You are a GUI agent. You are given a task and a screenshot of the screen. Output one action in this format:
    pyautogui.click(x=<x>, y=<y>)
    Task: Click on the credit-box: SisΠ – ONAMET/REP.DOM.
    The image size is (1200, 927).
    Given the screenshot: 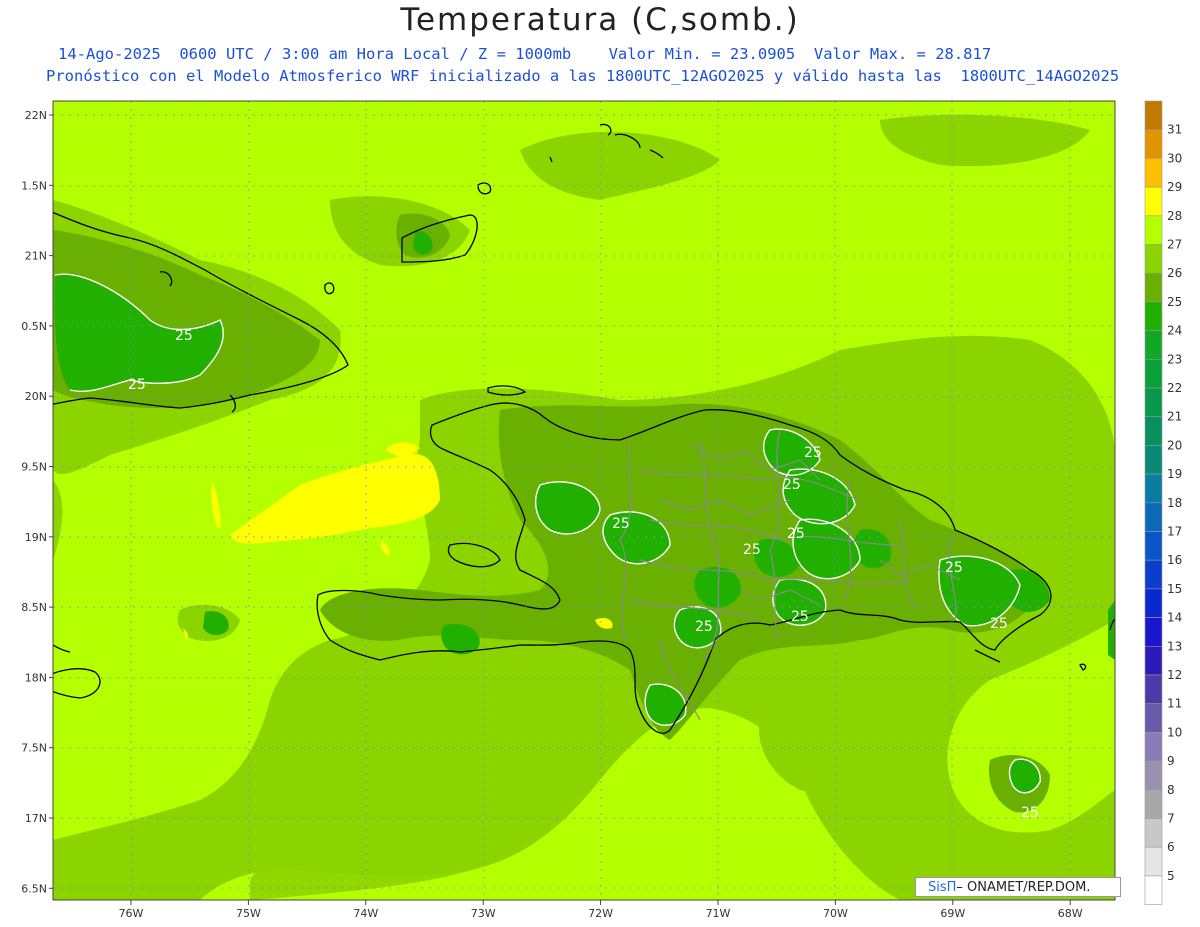 What is the action you would take?
    pyautogui.click(x=1018, y=887)
    